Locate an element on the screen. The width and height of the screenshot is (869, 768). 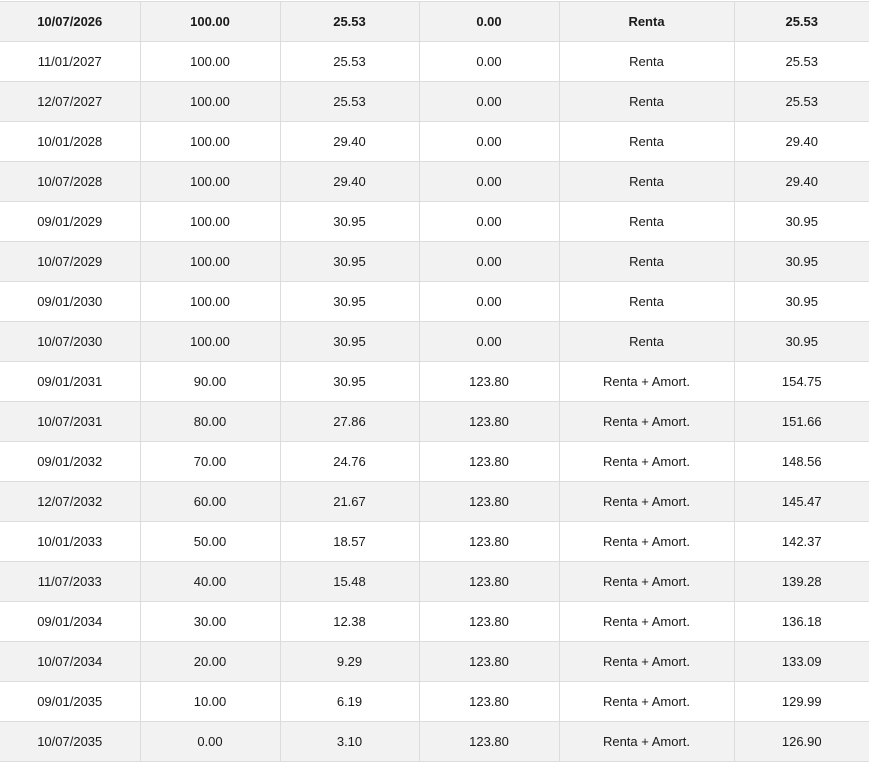
residual-value-cell: 0.00 is located at coordinates (209, 741).